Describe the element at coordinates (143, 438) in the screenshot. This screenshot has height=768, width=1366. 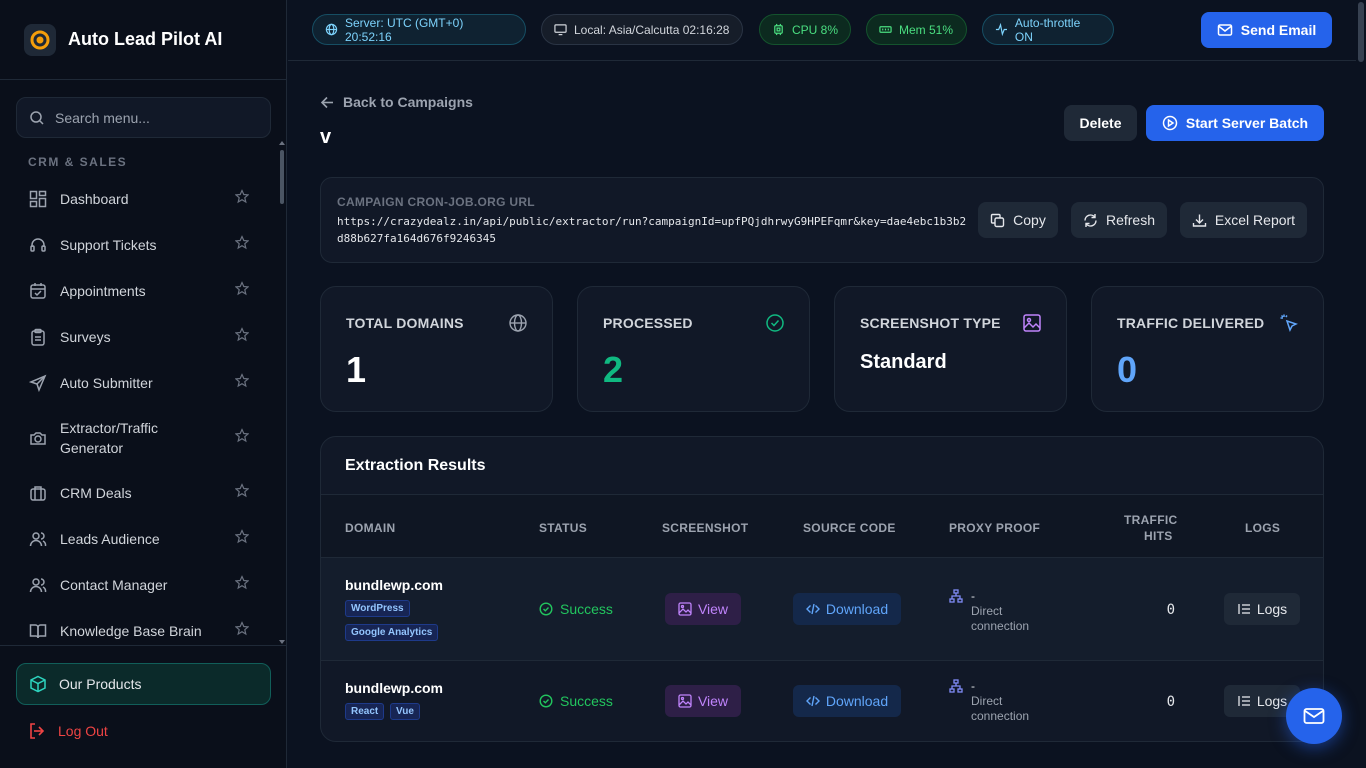
I see `sidebar-item-extractor: Extractor/Traffic Generator` at that location.